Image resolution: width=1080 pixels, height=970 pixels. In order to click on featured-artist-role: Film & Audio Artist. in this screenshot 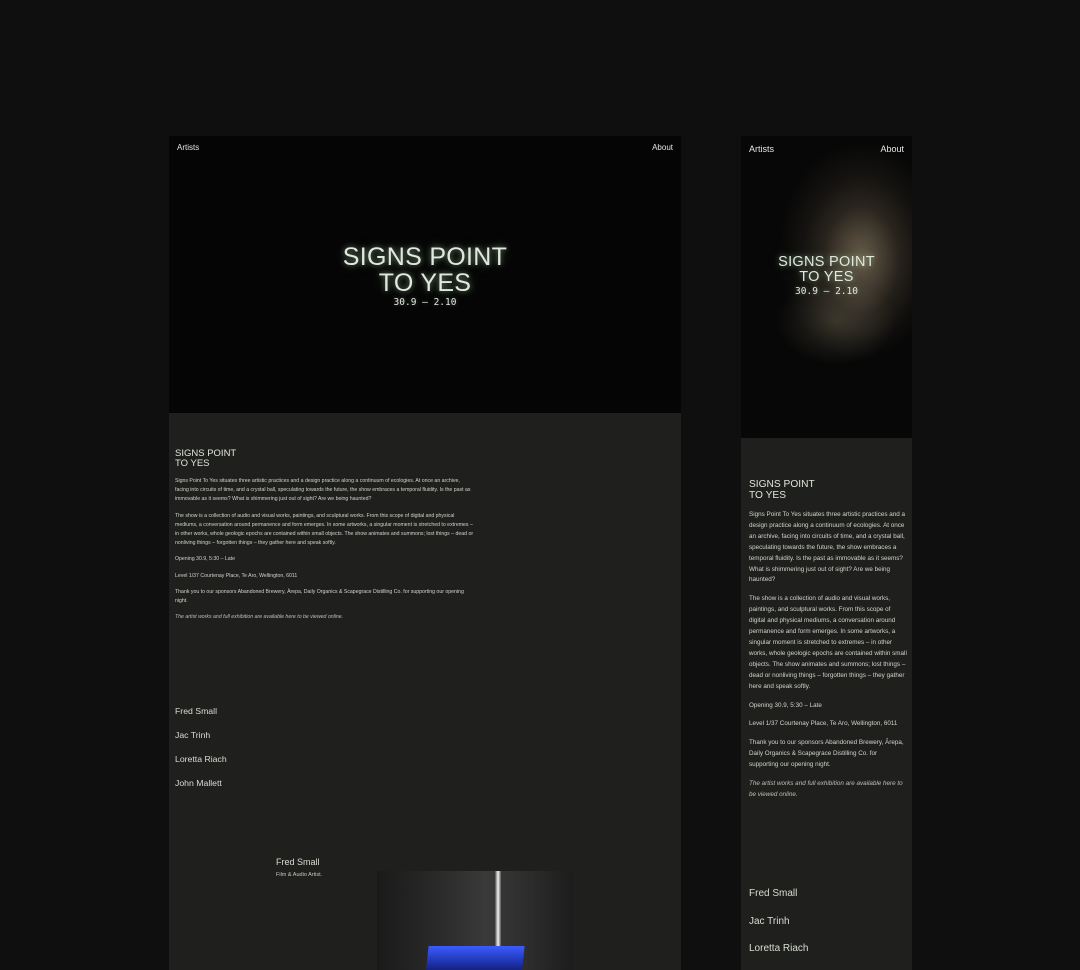, I will do `click(299, 875)`.